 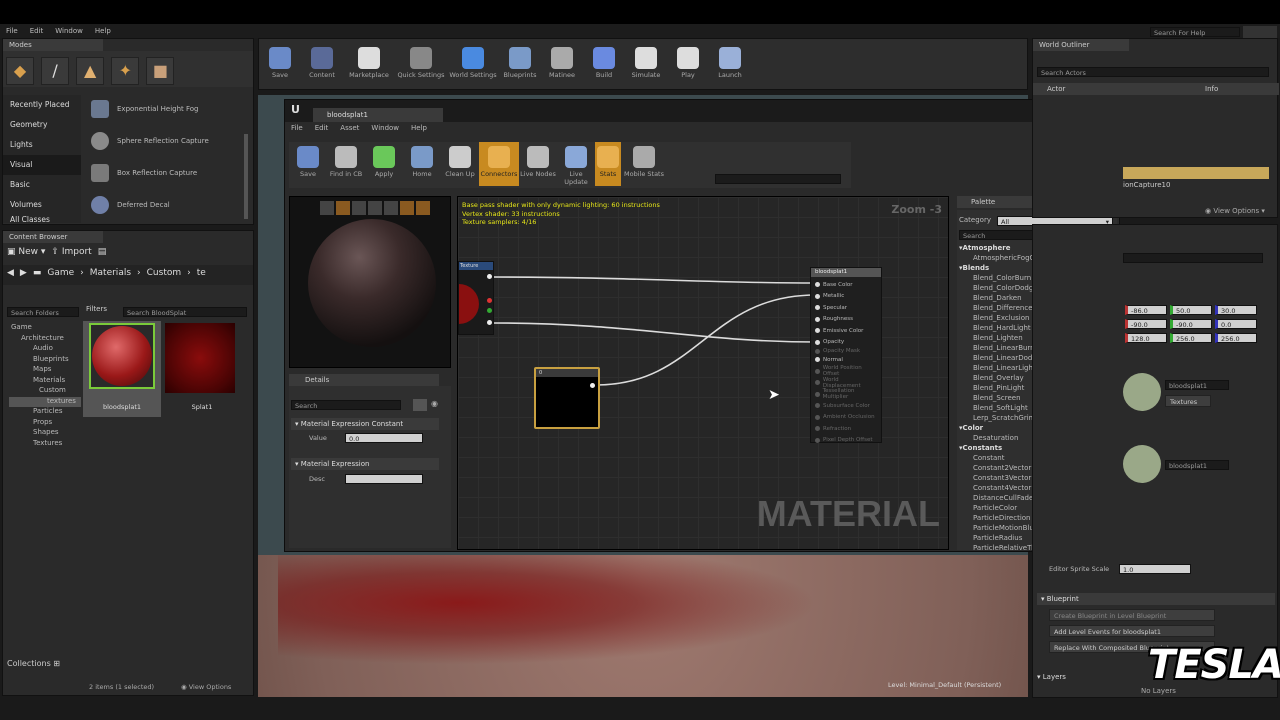 I want to click on transform-input: 0.0, so click(x=1236, y=324).